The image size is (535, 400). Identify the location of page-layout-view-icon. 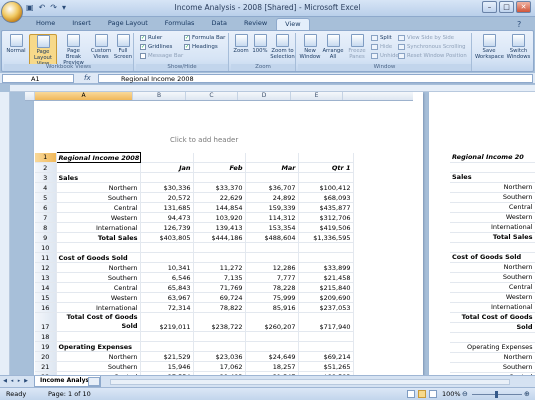
(422, 394).